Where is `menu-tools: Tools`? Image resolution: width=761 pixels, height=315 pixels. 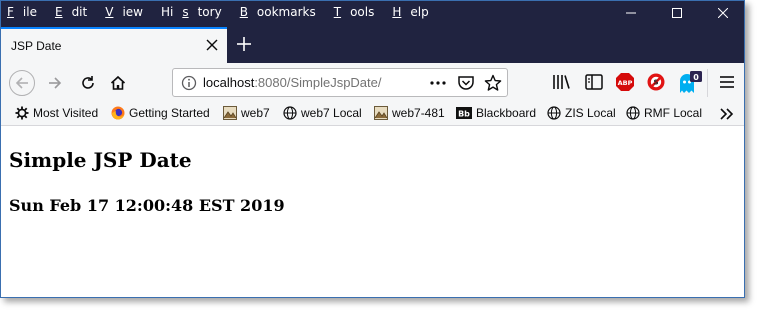
menu-tools: Tools is located at coordinates (359, 12).